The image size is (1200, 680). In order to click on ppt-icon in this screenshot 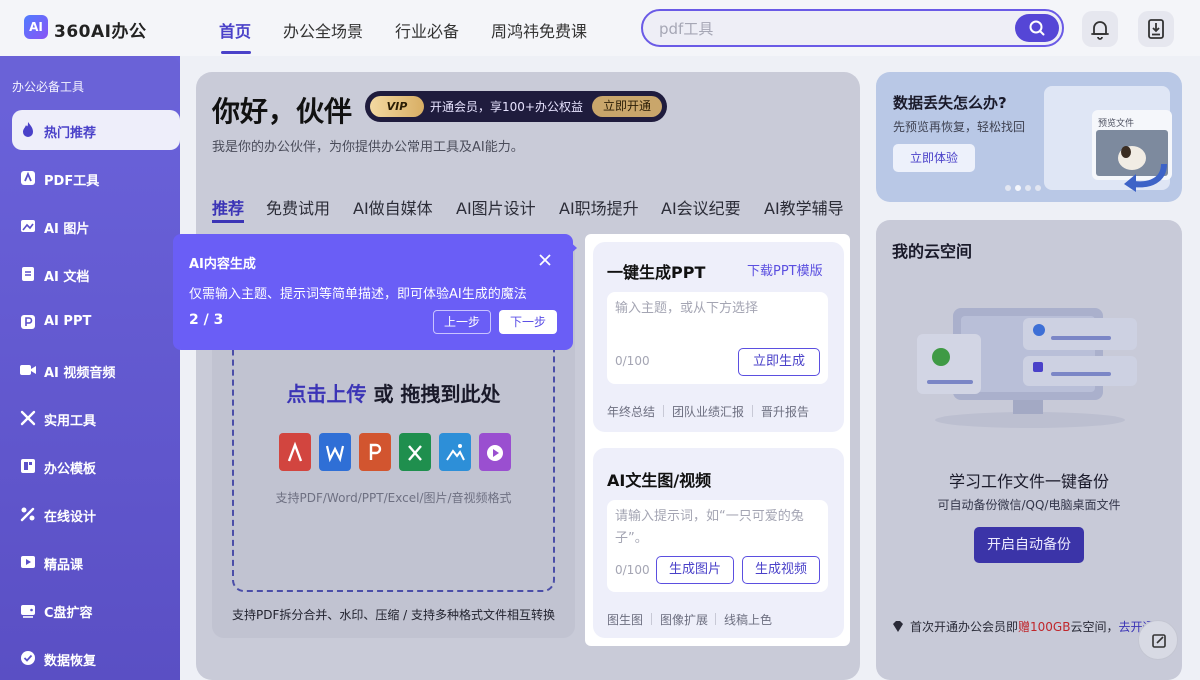, I will do `click(28, 322)`.